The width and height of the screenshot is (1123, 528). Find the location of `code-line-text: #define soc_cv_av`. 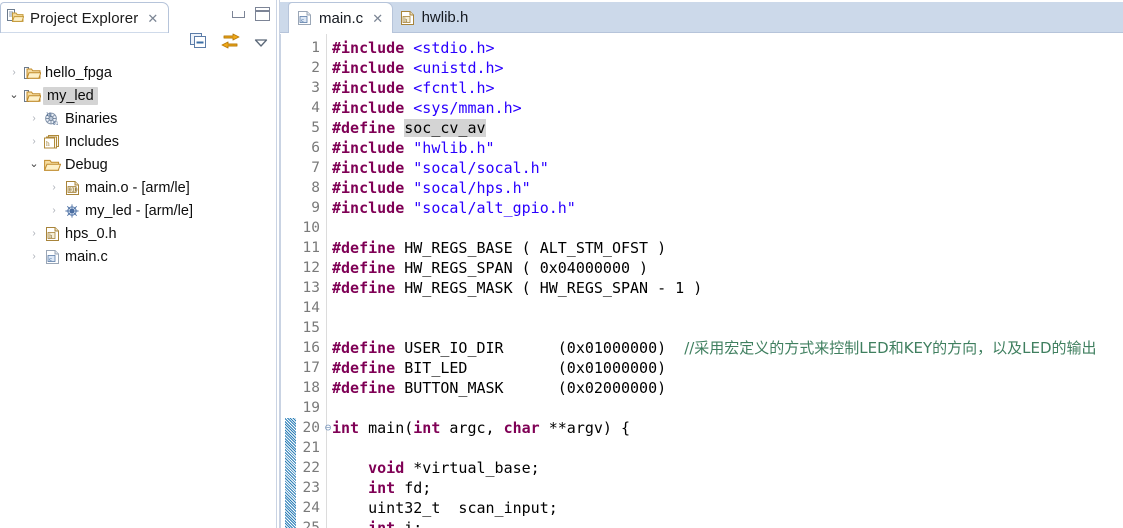

code-line-text: #define soc_cv_av is located at coordinates (409, 128).